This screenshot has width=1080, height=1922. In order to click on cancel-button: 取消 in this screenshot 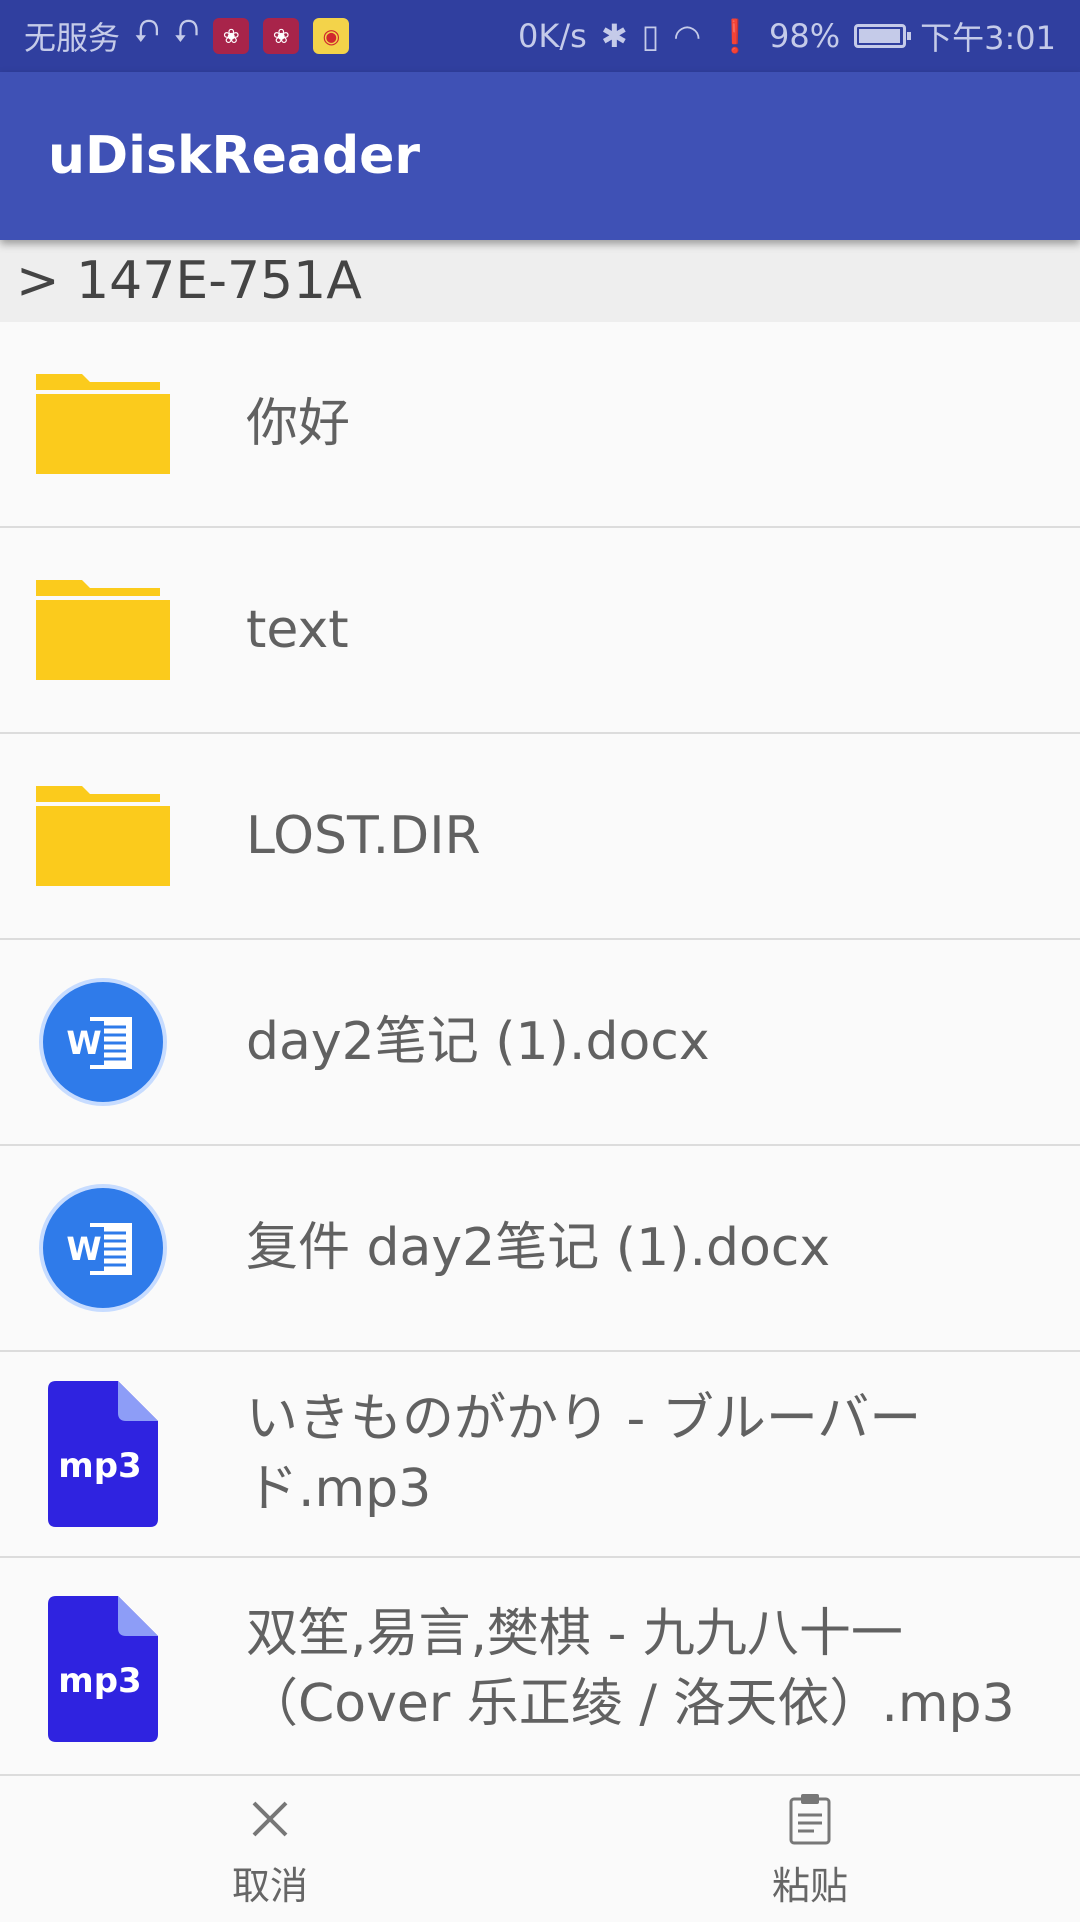, I will do `click(270, 1849)`.